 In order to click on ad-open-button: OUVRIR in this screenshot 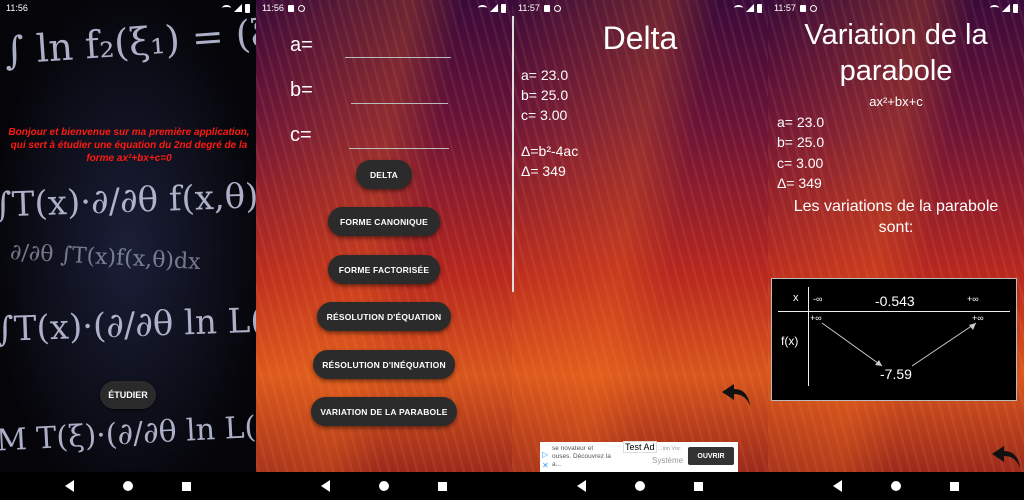, I will do `click(711, 456)`.